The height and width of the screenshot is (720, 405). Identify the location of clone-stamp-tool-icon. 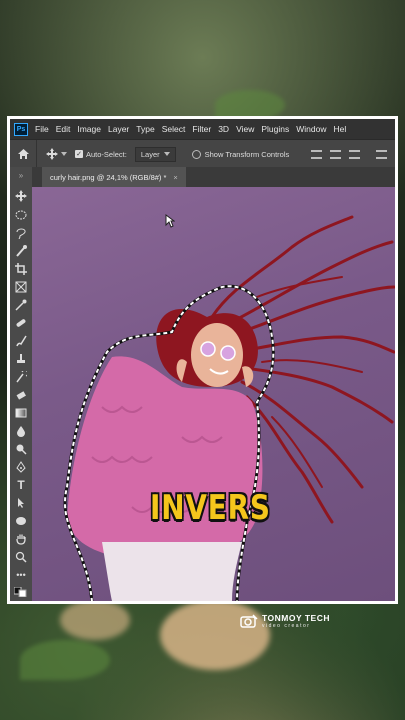
(21, 359).